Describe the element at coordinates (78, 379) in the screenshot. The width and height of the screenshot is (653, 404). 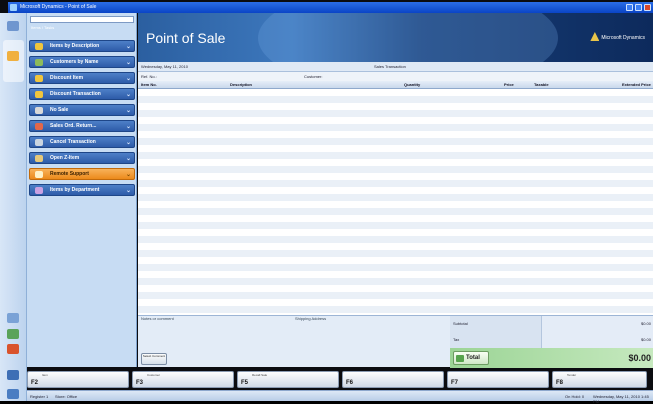
I see `f2-key-button: Item F2` at that location.